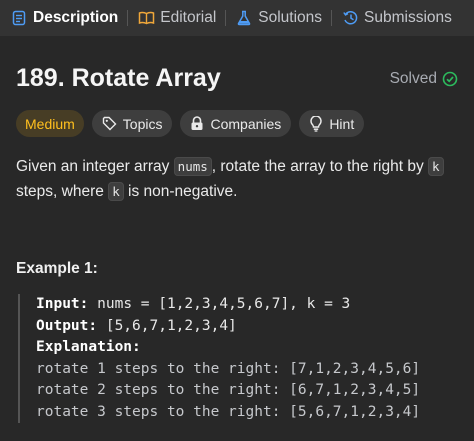  Describe the element at coordinates (50, 123) in the screenshot. I see `difficulty-badge: Medium` at that location.